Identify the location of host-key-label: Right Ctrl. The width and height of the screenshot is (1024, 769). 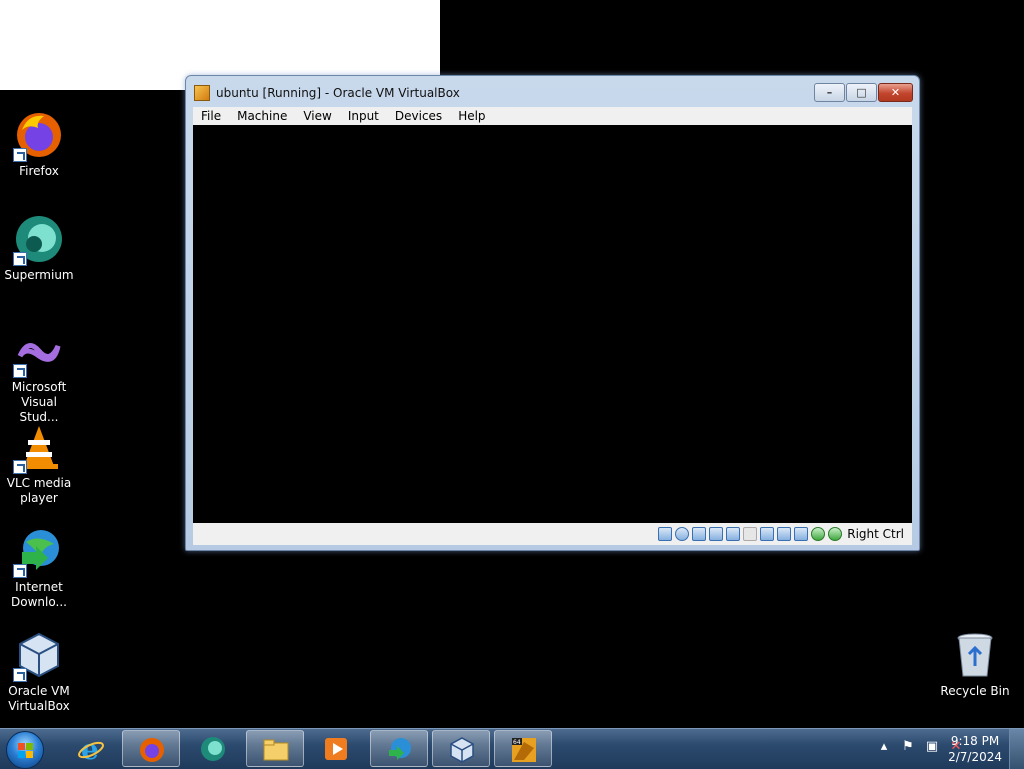
(875, 534).